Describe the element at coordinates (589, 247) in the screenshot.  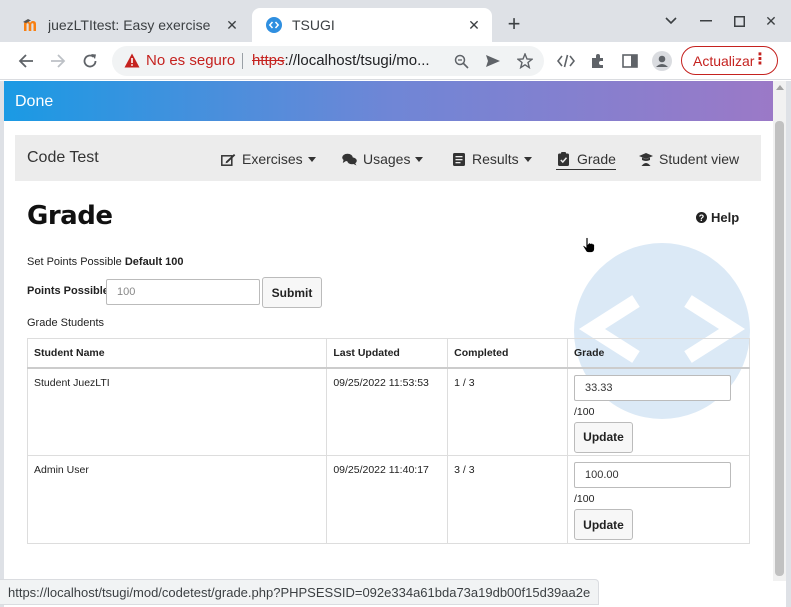
I see `hand-cursor-icon` at that location.